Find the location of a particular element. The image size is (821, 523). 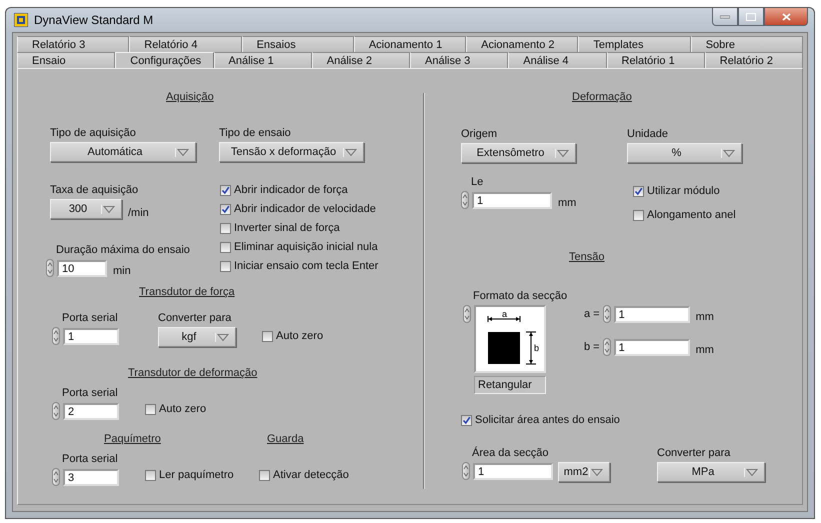

checkbox-label: Auto zero is located at coordinates (300, 336).